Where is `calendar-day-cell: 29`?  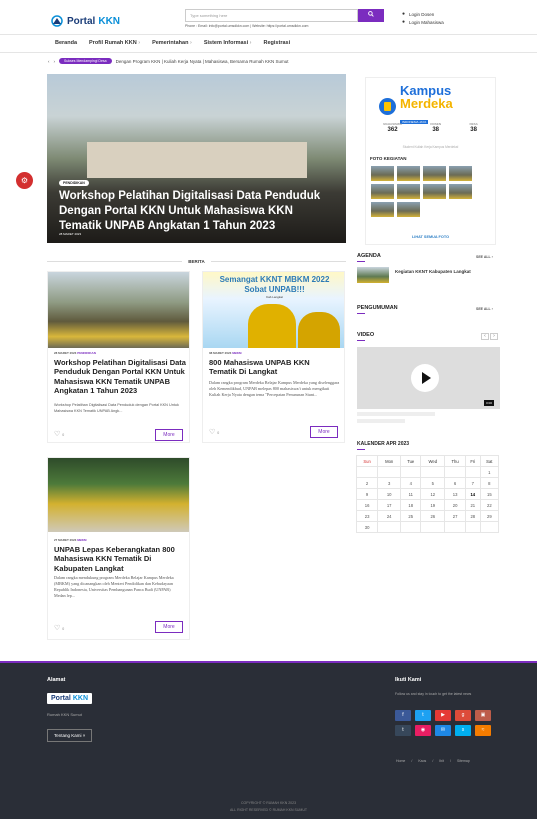
calendar-day-cell: 29 is located at coordinates (489, 516).